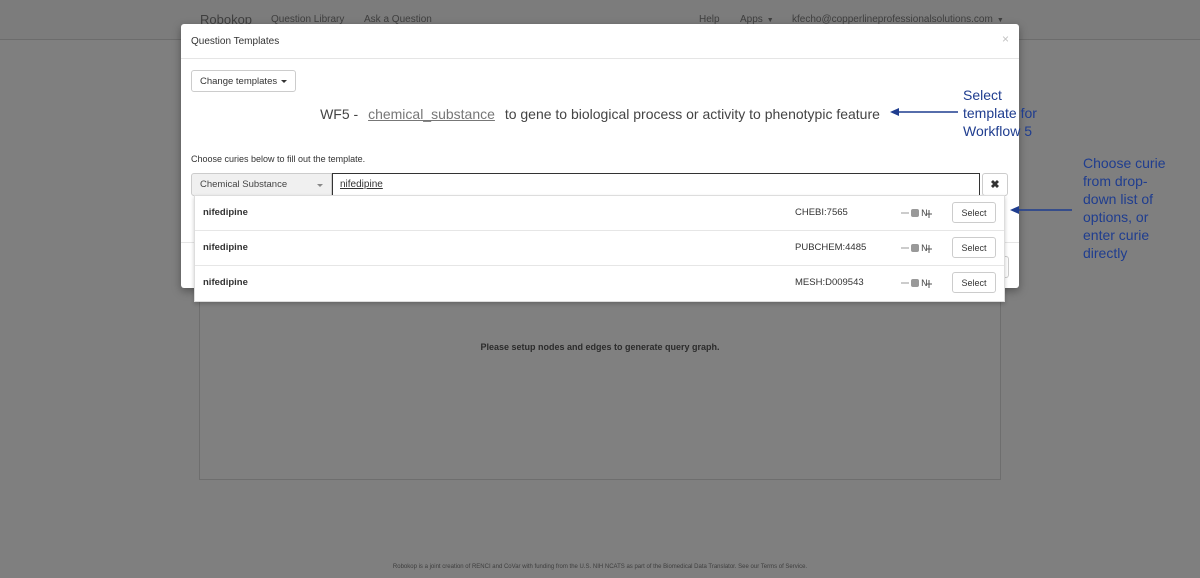 This screenshot has height=578, width=1200. What do you see at coordinates (244, 184) in the screenshot?
I see `concept-type-value: Chemical Substance` at bounding box center [244, 184].